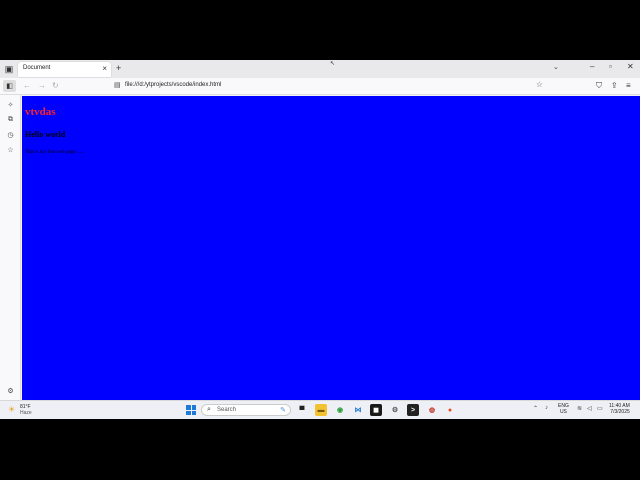  I want to click on system-clock: 11:40 AM 7/3/2025, so click(619, 409).